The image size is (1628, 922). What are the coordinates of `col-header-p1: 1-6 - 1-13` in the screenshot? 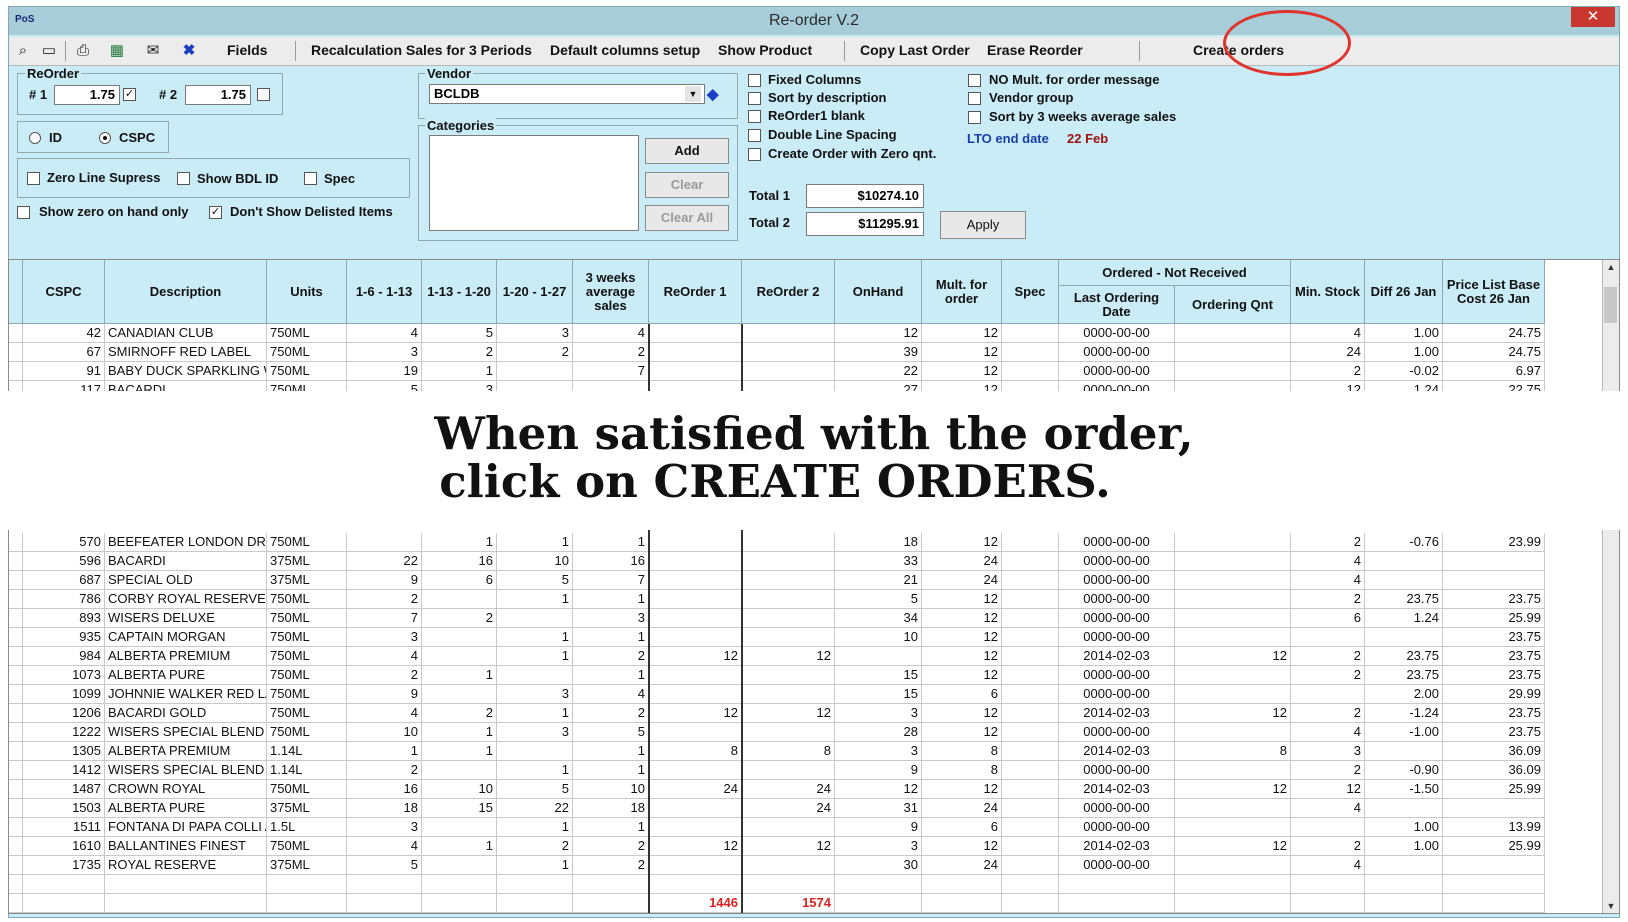 It's located at (384, 292).